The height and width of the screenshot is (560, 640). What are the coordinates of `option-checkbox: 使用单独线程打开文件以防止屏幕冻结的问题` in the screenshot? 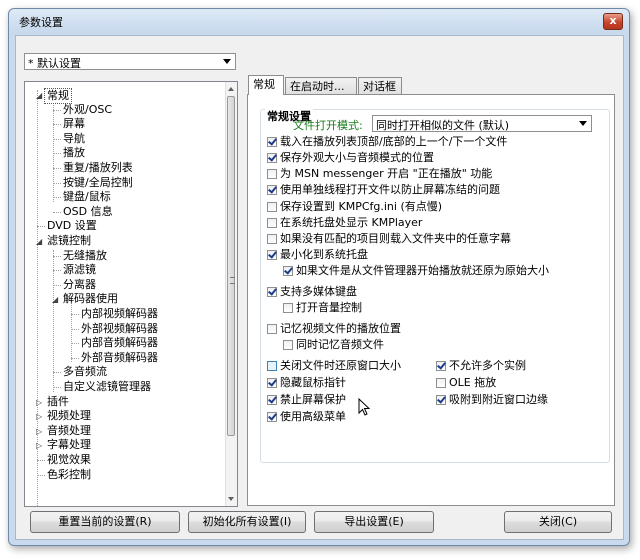 It's located at (383, 190).